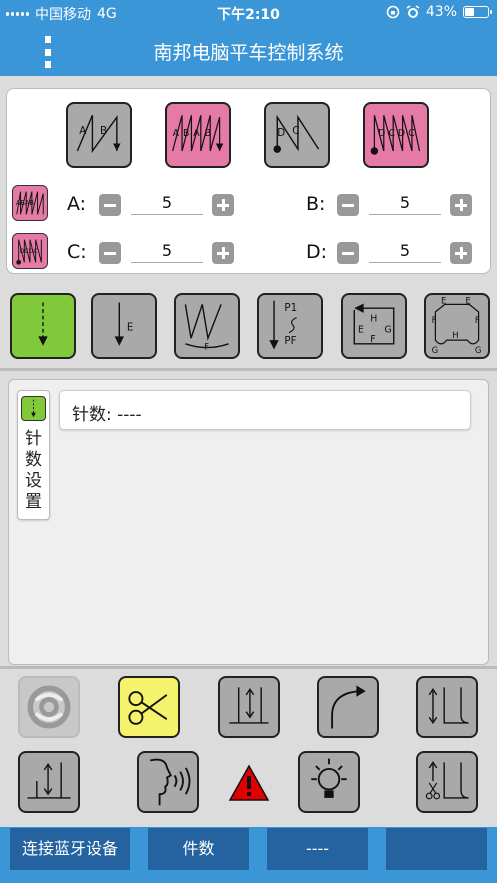 This screenshot has height=883, width=497. What do you see at coordinates (223, 253) in the screenshot?
I see `param-c-plus-button` at bounding box center [223, 253].